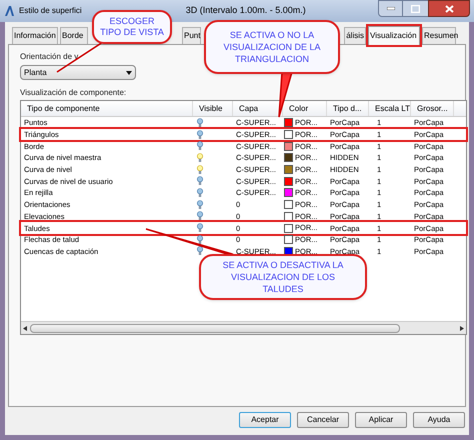  Describe the element at coordinates (49, 57) in the screenshot. I see `field-label: Orientación de v` at that location.